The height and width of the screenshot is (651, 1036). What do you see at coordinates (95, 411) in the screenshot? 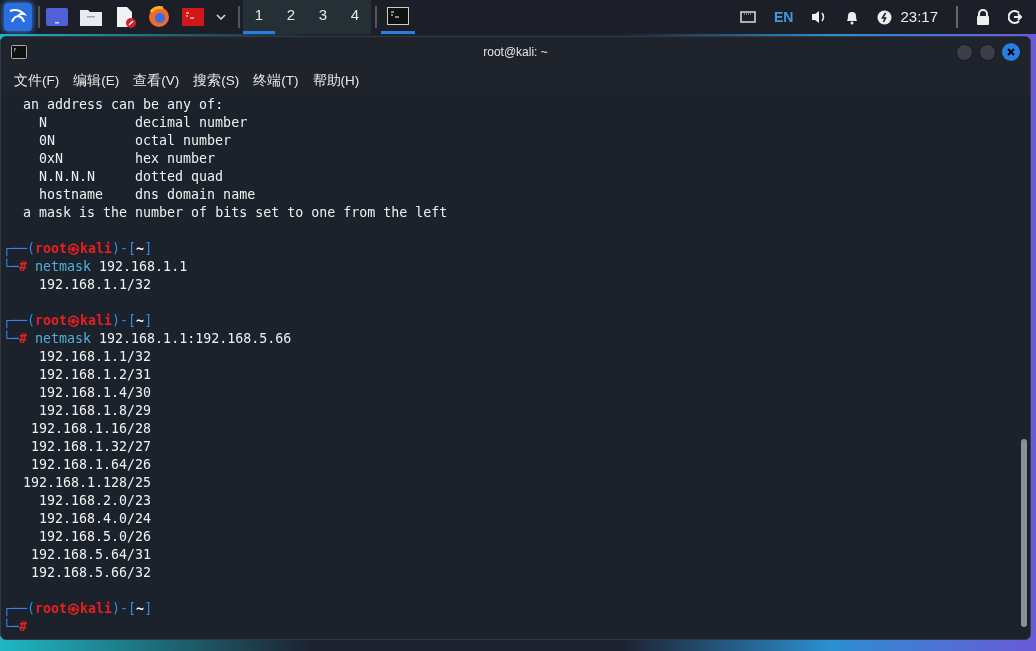
I see `terminal-line: 192.168.1.8/29` at bounding box center [95, 411].